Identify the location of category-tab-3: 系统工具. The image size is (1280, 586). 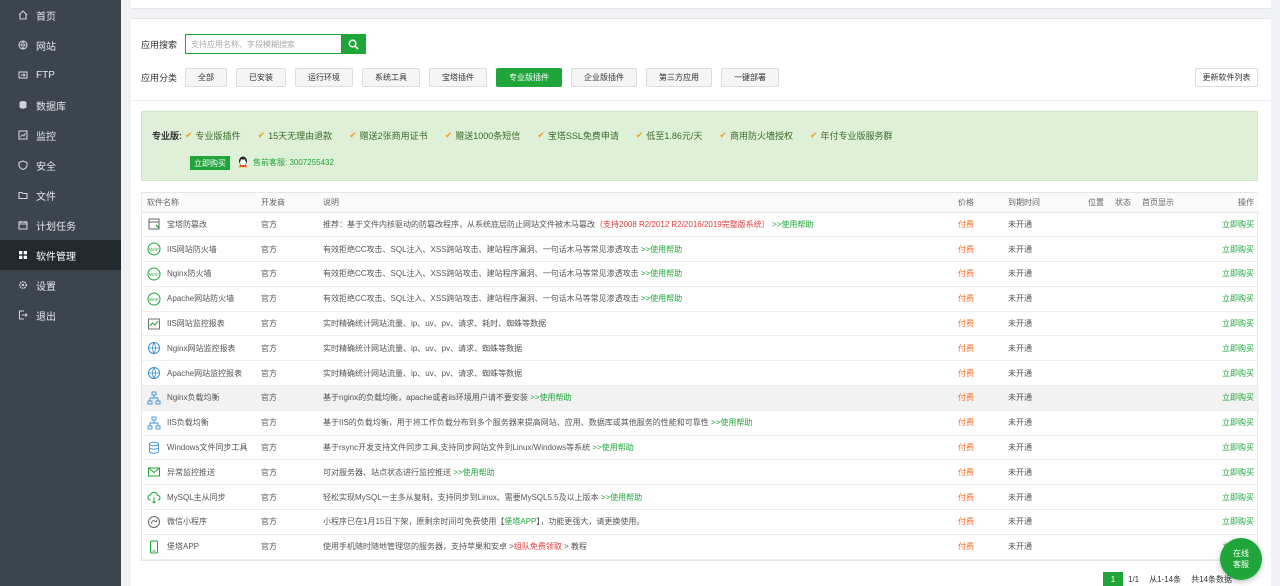
(391, 77).